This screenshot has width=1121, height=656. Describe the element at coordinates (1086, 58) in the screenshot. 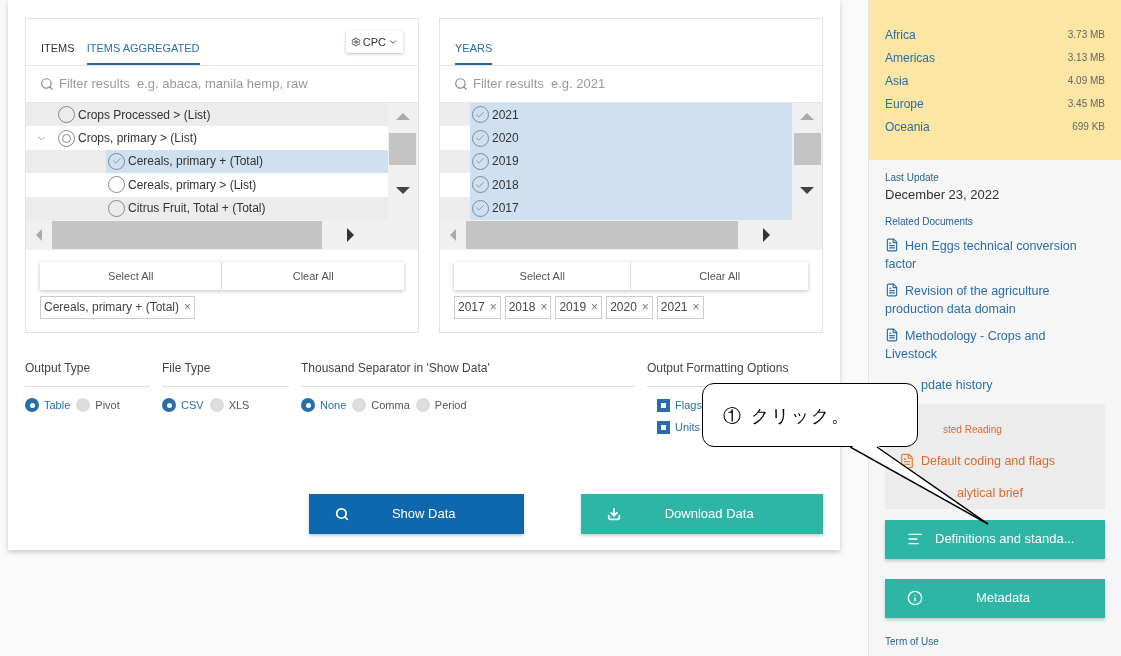

I see `file-size: 3.13 MB` at that location.